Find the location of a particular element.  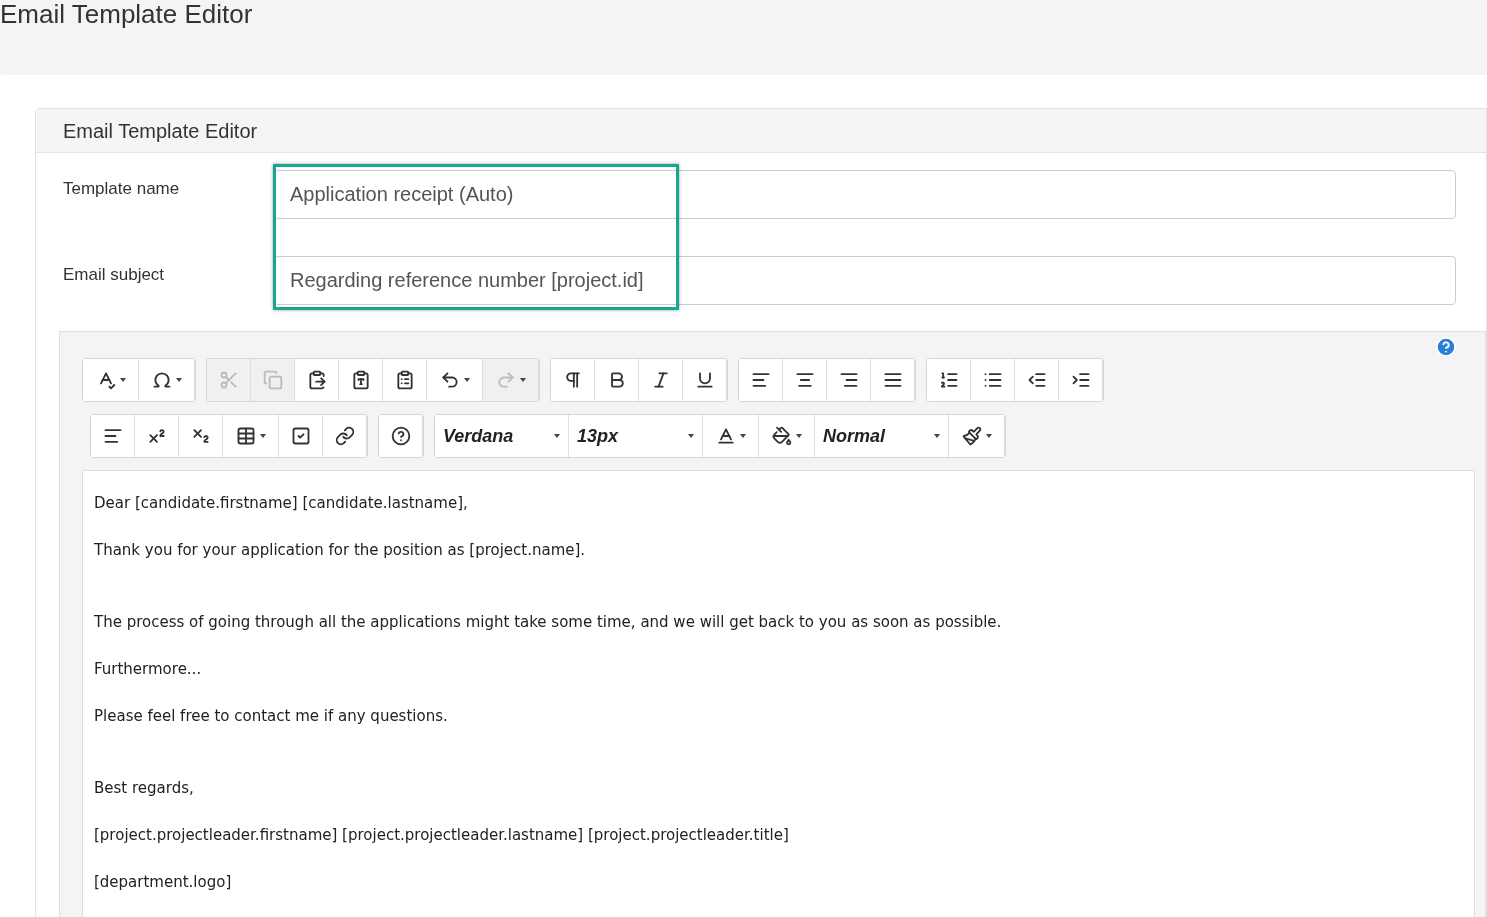

body-paragraph: [department.logo] is located at coordinates (163, 882).